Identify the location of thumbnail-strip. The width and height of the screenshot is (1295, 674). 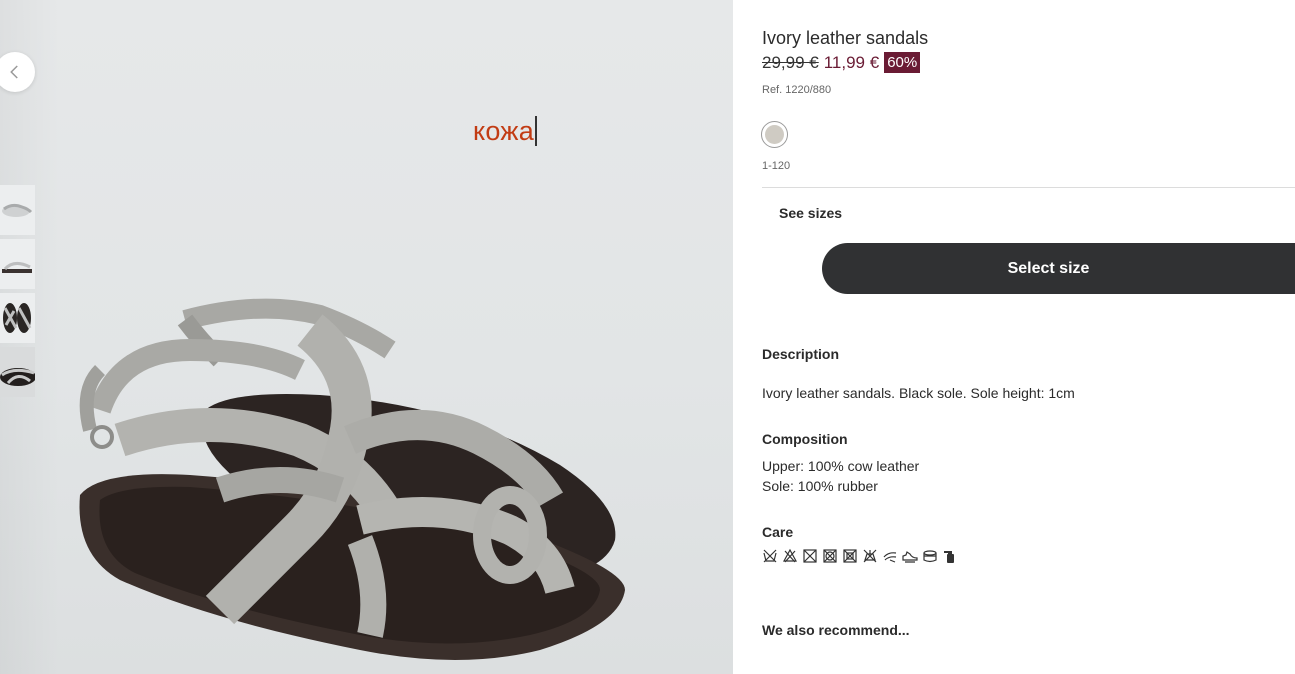
(17, 293).